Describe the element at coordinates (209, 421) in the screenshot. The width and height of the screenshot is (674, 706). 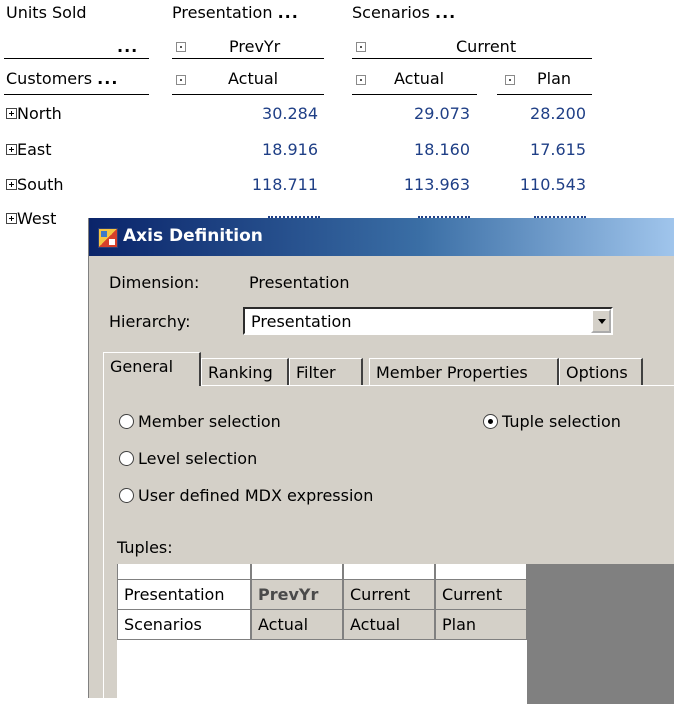
I see `radio-label: Member selection` at that location.